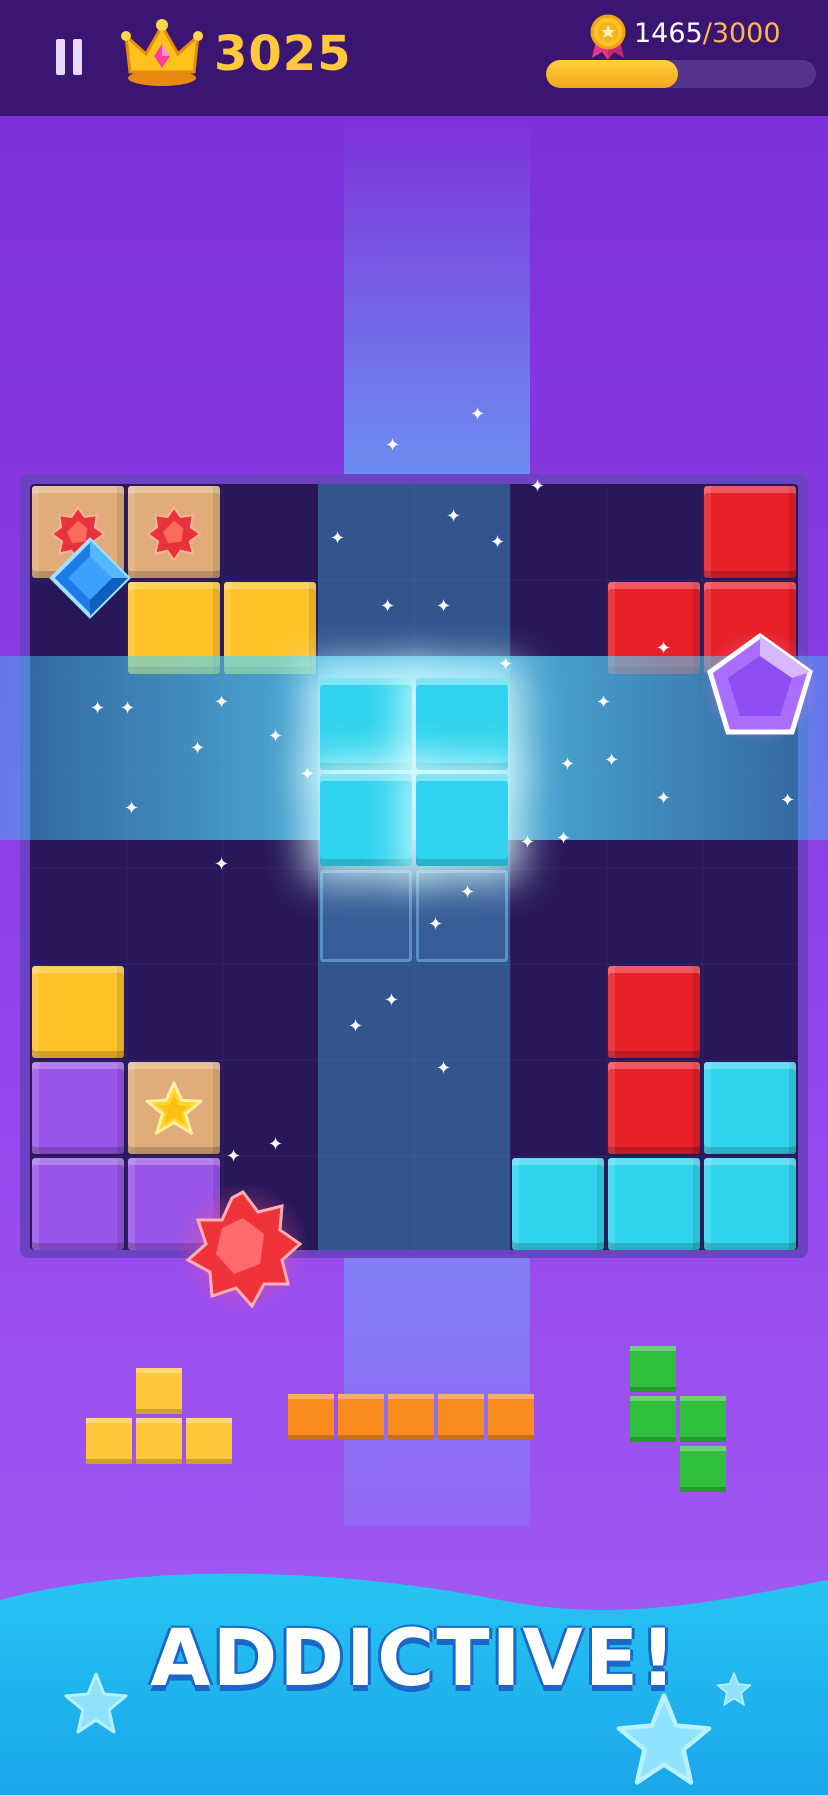 The height and width of the screenshot is (1795, 828). I want to click on score-value: 3025, so click(283, 54).